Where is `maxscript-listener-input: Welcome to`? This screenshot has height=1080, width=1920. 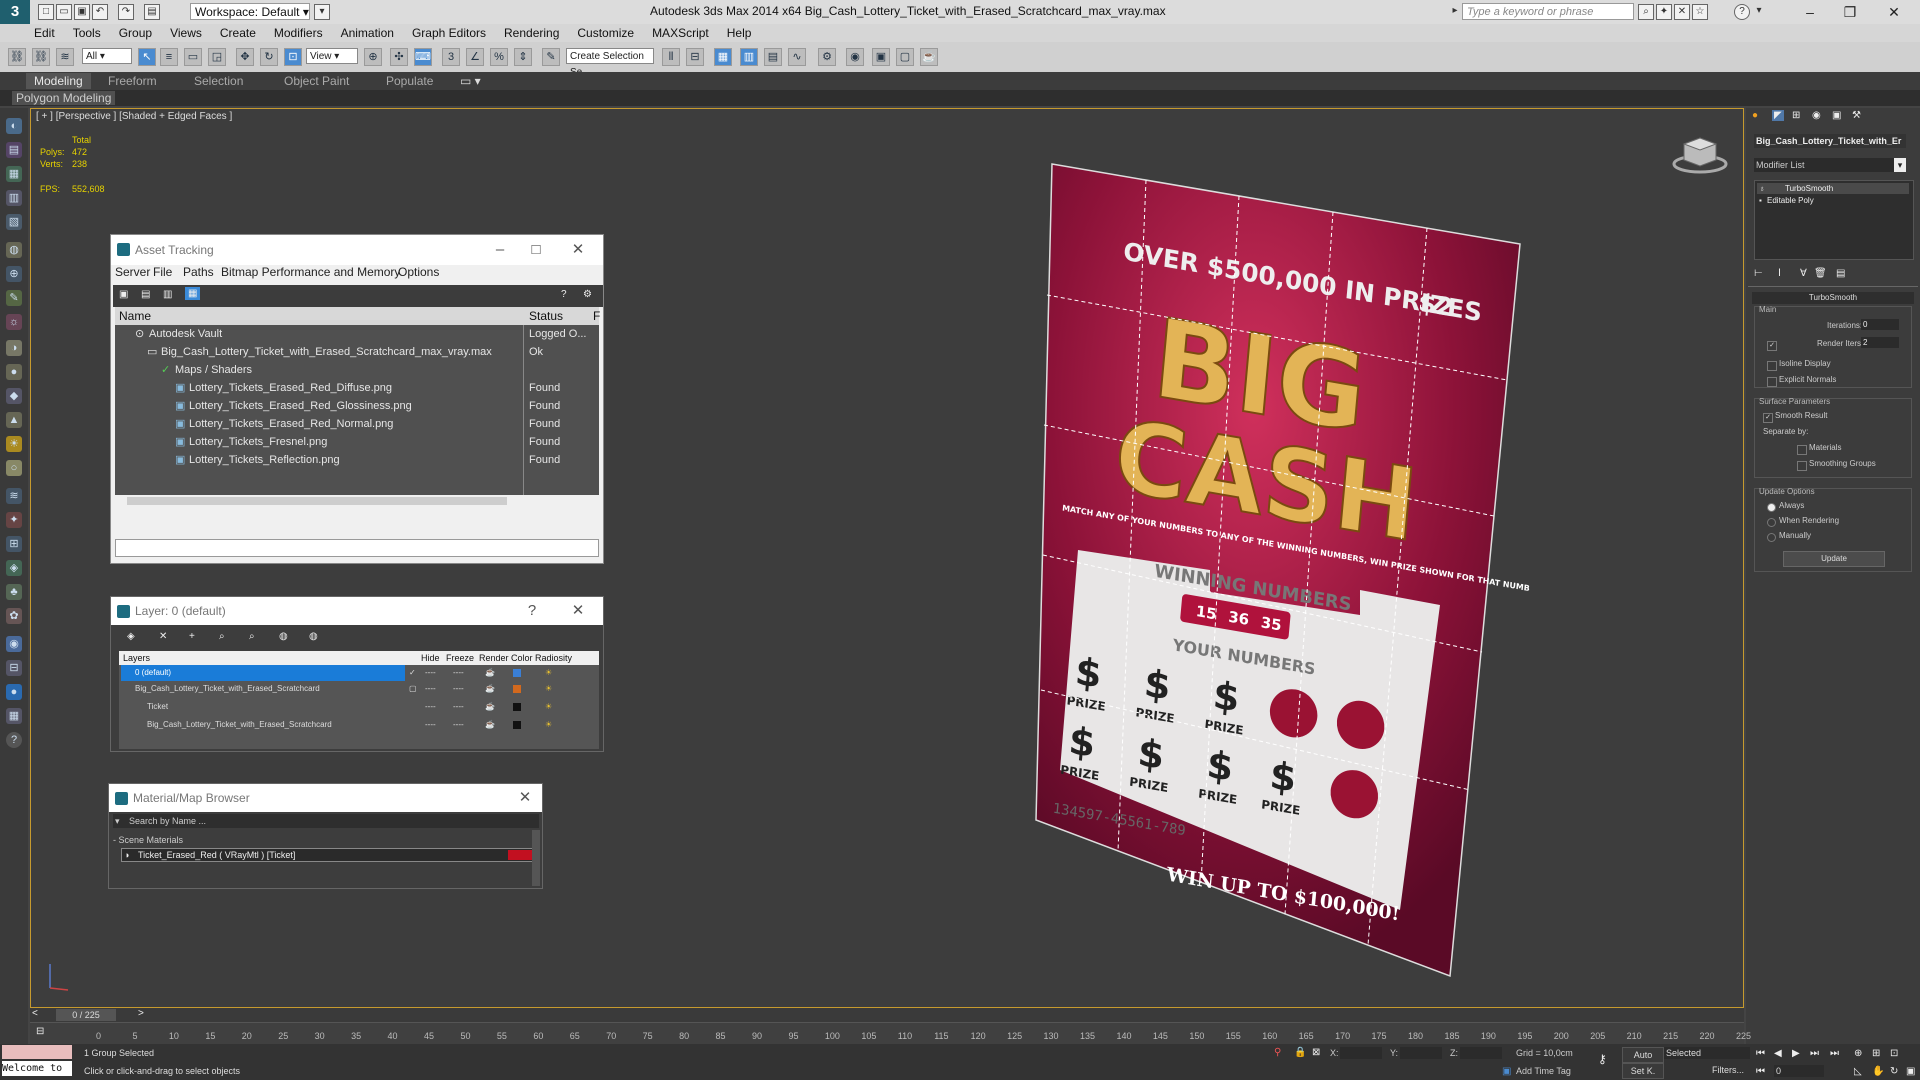 maxscript-listener-input: Welcome to is located at coordinates (37, 1068).